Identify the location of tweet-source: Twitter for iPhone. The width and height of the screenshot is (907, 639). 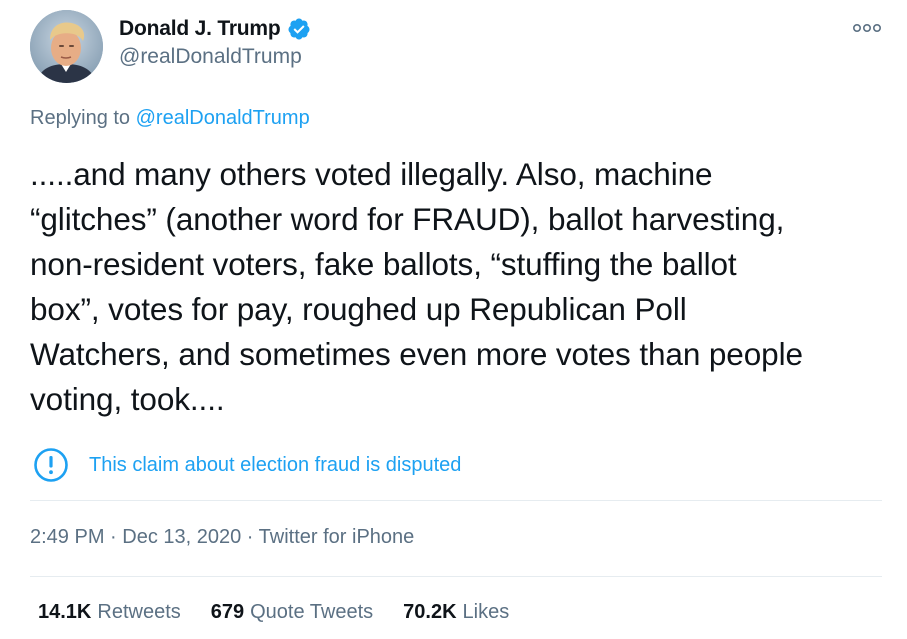
(337, 537).